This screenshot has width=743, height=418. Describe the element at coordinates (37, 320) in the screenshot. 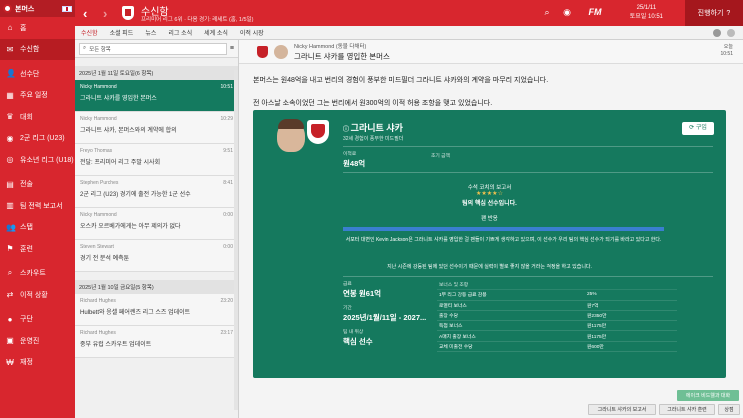

I see `sidebar-item: ● 구단` at that location.